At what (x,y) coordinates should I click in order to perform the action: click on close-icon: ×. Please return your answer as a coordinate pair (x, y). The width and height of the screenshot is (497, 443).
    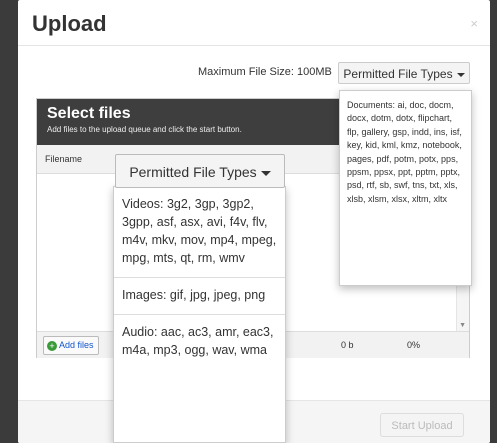
    Looking at the image, I should click on (474, 23).